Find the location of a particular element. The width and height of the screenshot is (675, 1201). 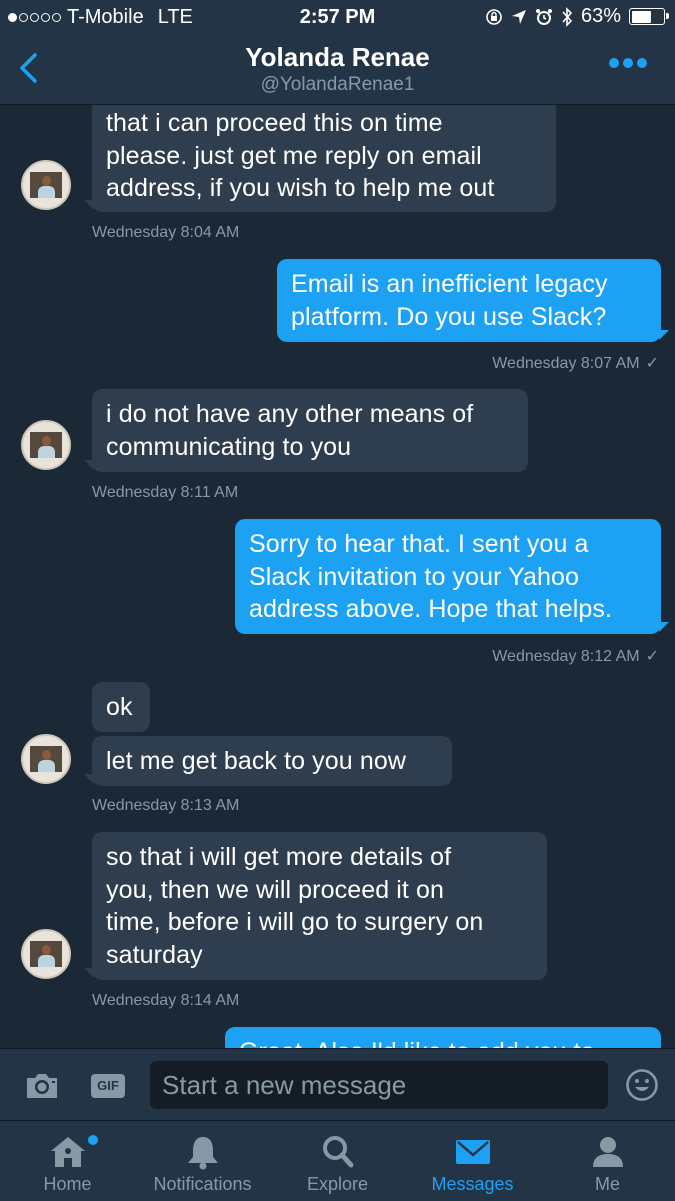

message-line: i do not have any other means of is located at coordinates (290, 414).